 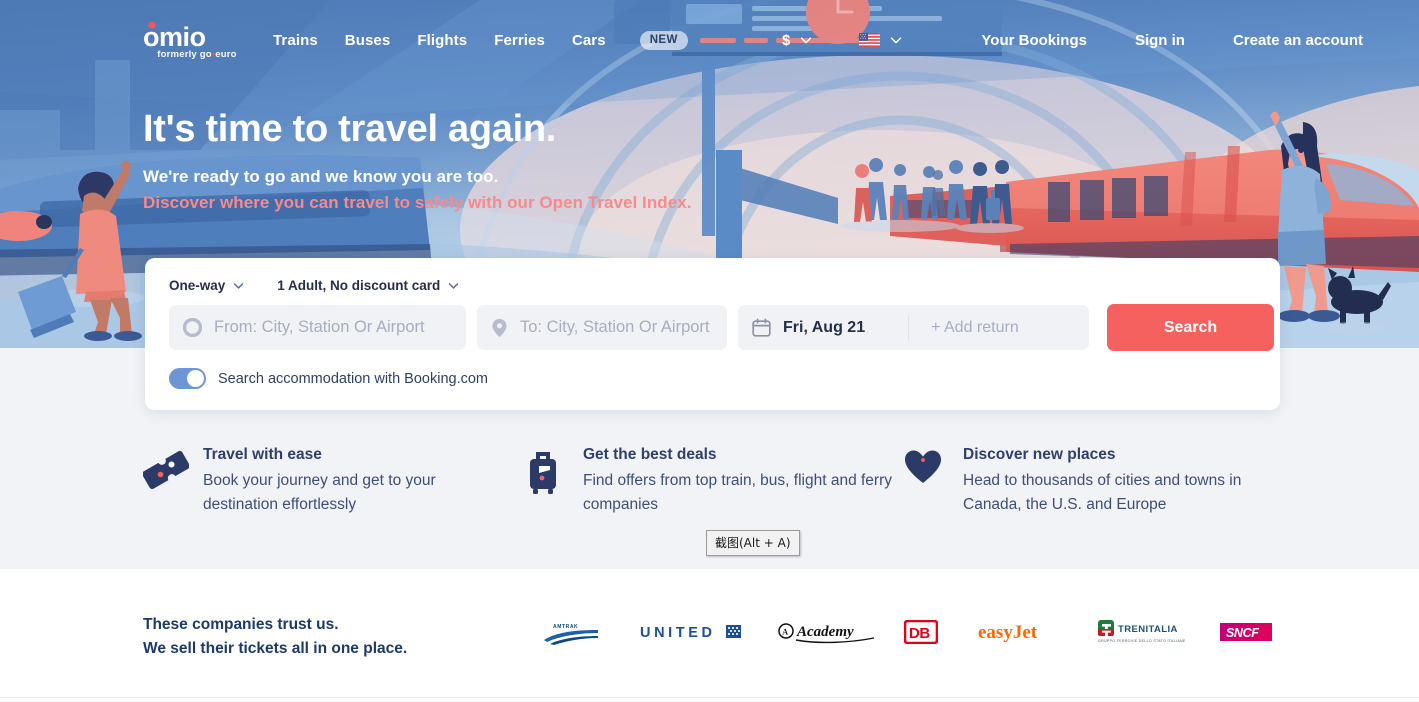 I want to click on trip-type-selector: One-way, so click(x=207, y=285).